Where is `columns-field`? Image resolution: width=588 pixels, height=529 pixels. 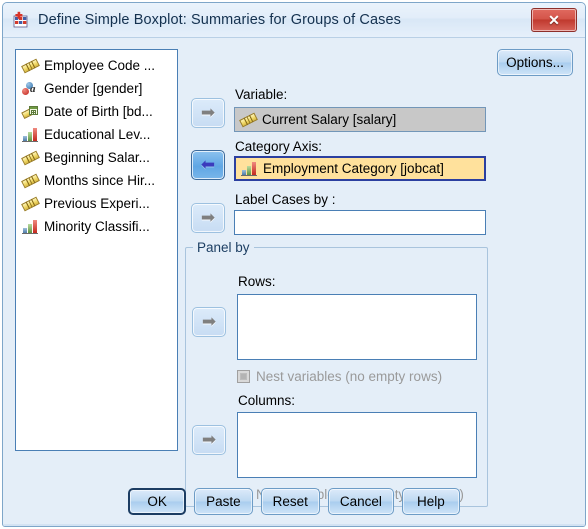
columns-field is located at coordinates (357, 445).